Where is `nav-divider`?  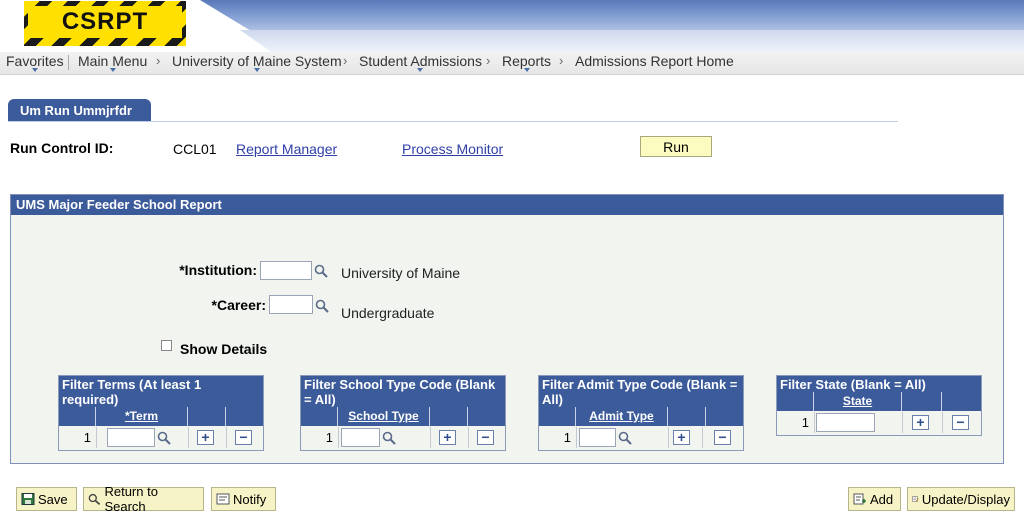
nav-divider is located at coordinates (68, 62).